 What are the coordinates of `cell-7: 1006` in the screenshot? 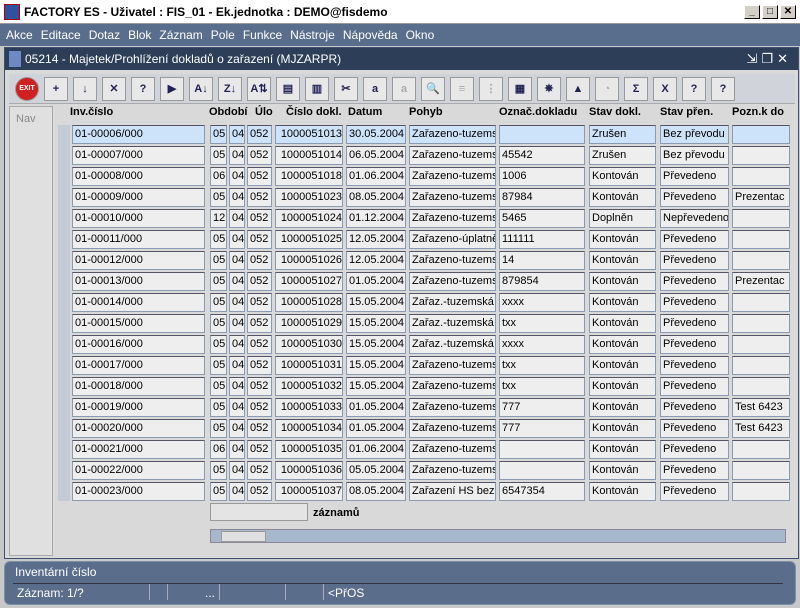 It's located at (542, 176).